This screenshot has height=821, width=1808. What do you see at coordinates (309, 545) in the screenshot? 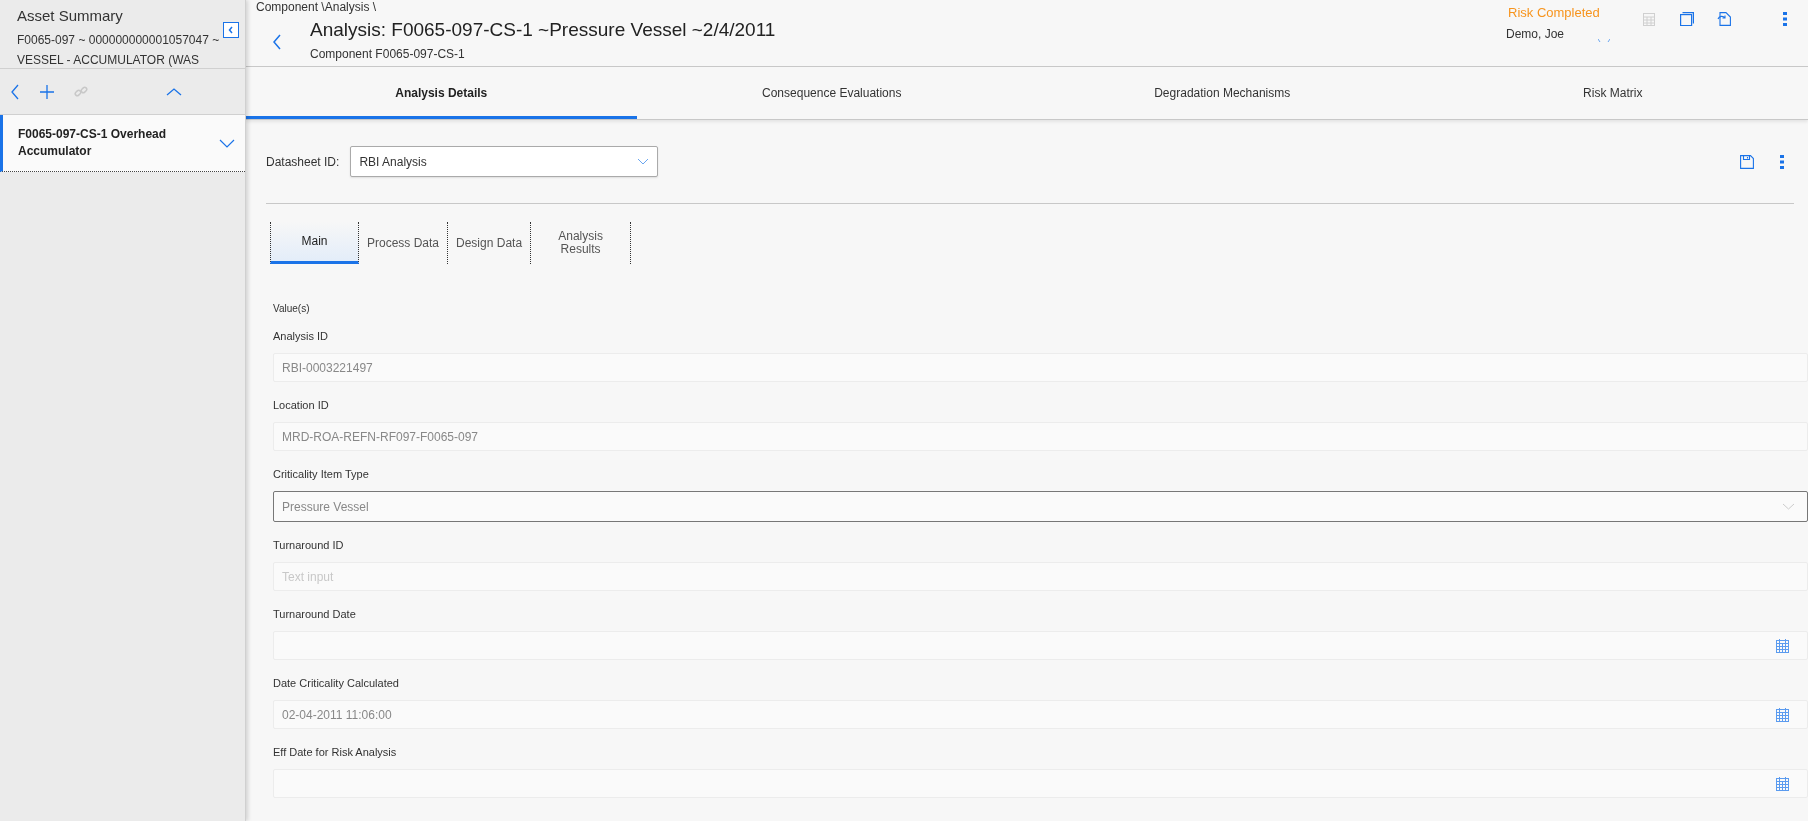
I see `field-label: Turnaround ID` at bounding box center [309, 545].